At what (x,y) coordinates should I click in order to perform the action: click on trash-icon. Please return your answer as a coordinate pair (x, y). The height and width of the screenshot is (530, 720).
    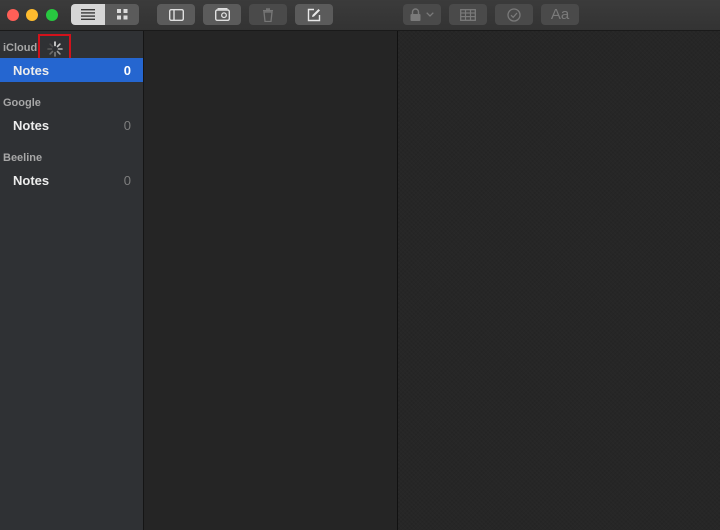
    Looking at the image, I should click on (268, 14).